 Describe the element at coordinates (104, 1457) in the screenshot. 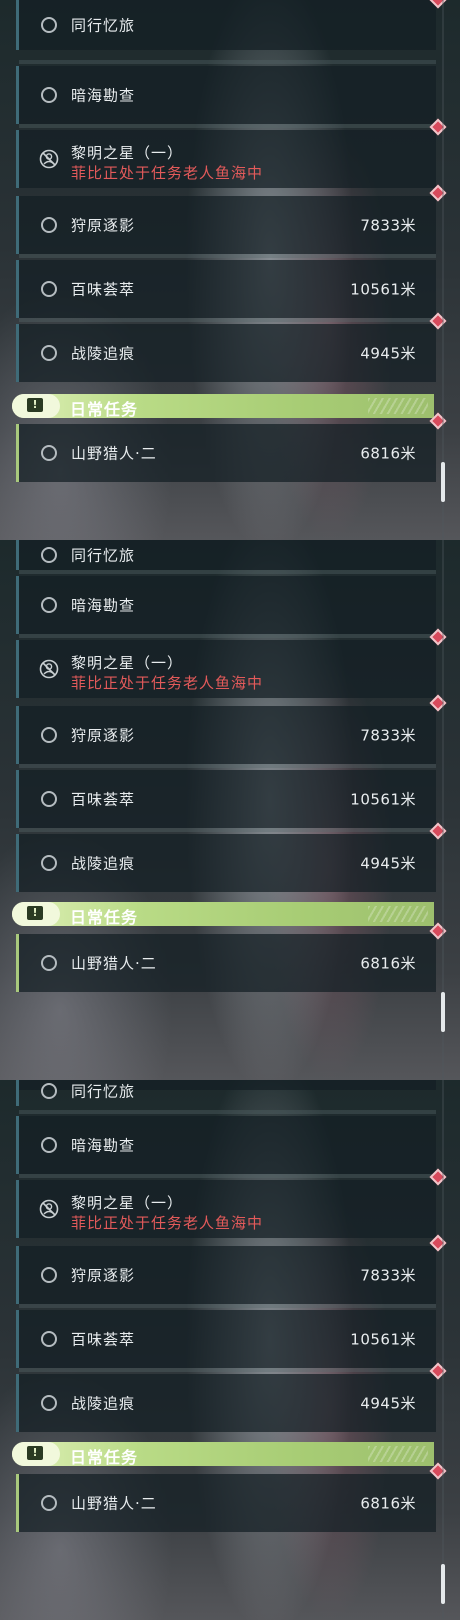

I see `section-label: 日常任务` at that location.